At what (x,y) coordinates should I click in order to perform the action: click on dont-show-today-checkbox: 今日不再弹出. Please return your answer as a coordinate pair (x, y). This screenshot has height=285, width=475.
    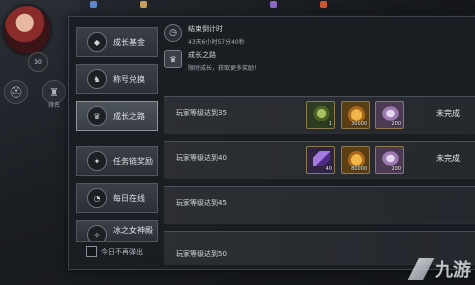
    Looking at the image, I should click on (114, 251).